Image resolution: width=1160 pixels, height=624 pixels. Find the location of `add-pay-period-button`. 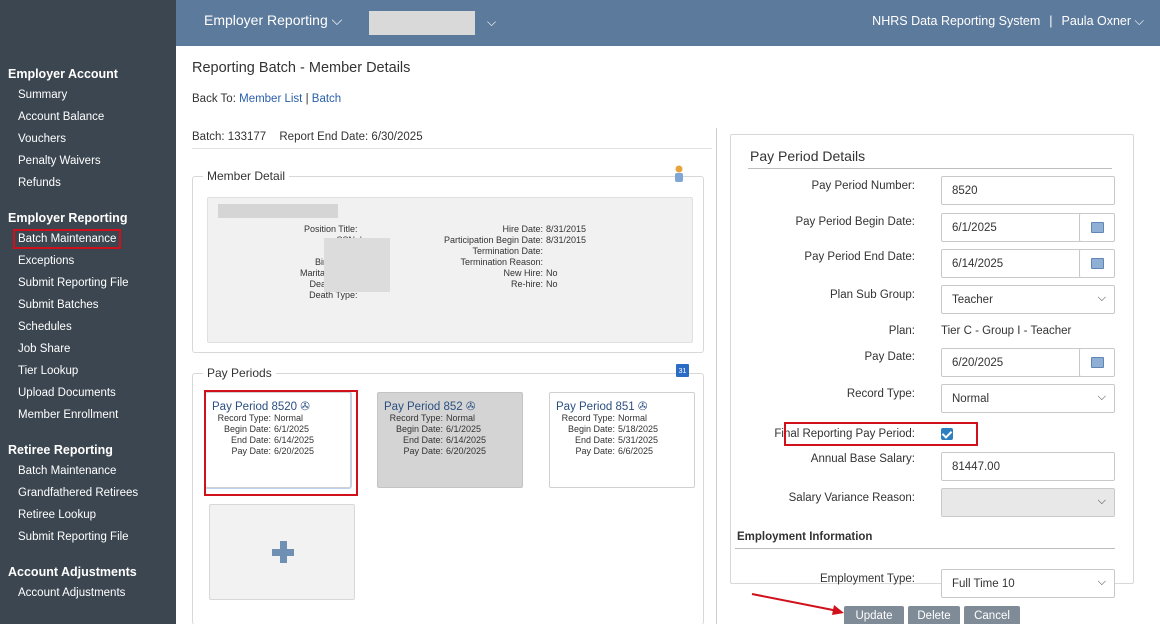

add-pay-period-button is located at coordinates (282, 552).